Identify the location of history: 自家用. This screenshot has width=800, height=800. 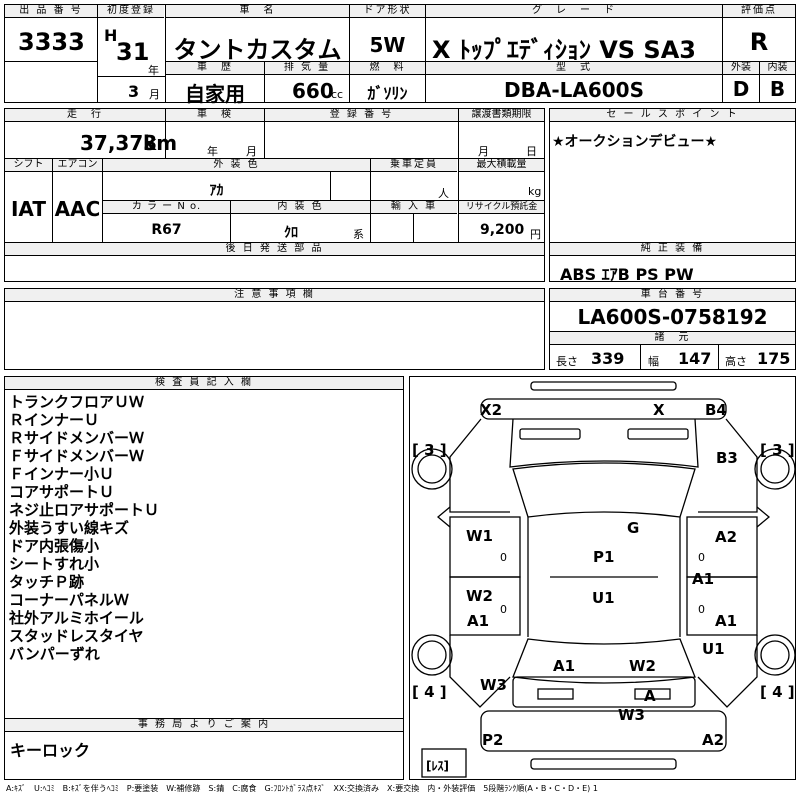
(215, 94).